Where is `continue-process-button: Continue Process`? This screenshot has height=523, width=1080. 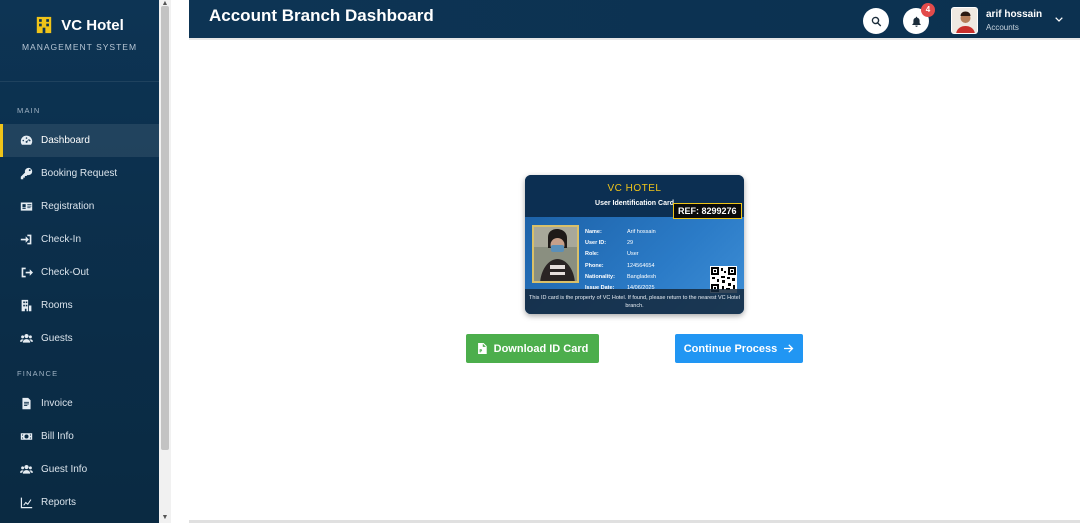
continue-process-button: Continue Process is located at coordinates (739, 348).